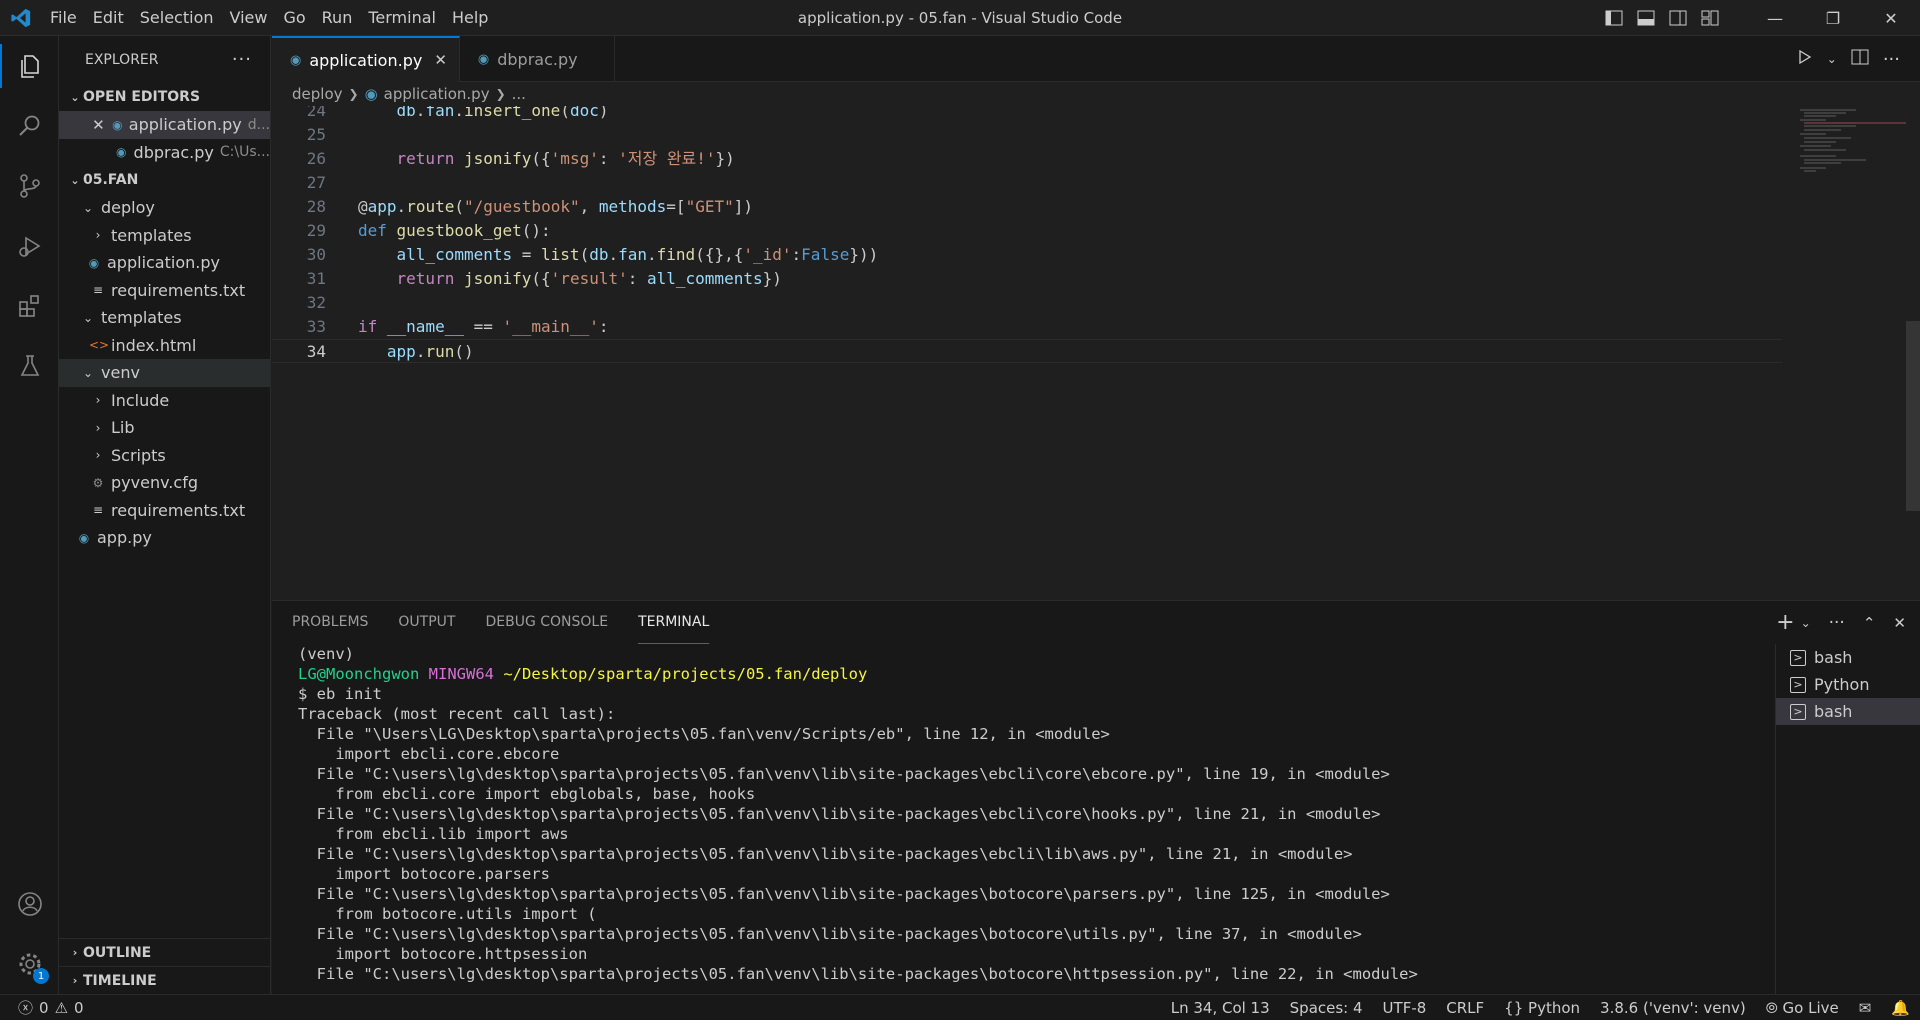 The image size is (1920, 1020). I want to click on tree-file-requirements-deploy: ≡ requirements.txt, so click(164, 291).